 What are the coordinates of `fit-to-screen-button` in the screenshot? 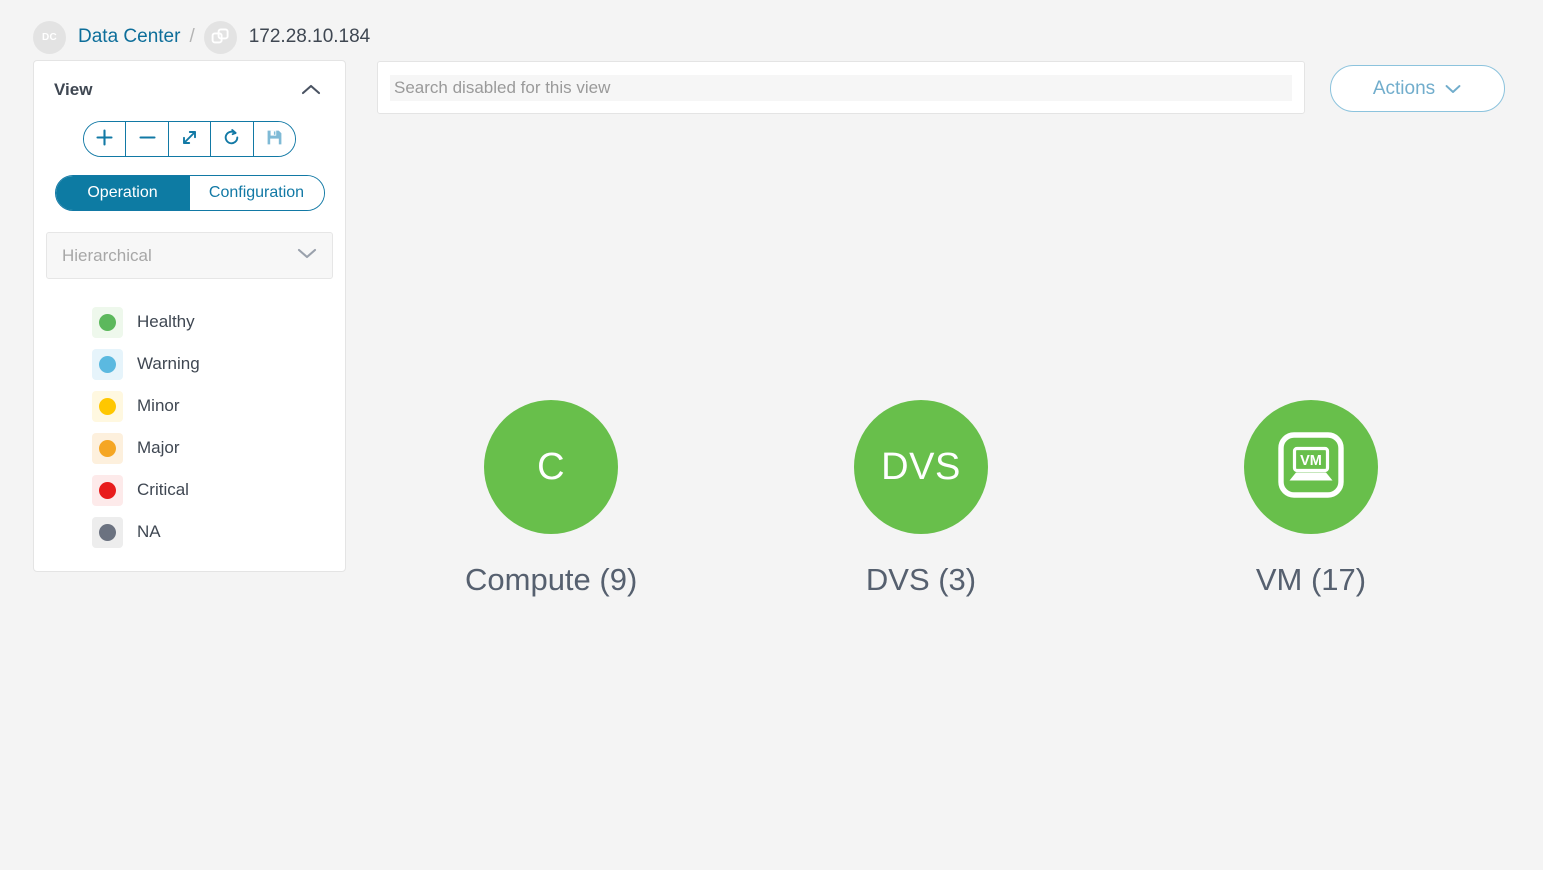 It's located at (190, 139).